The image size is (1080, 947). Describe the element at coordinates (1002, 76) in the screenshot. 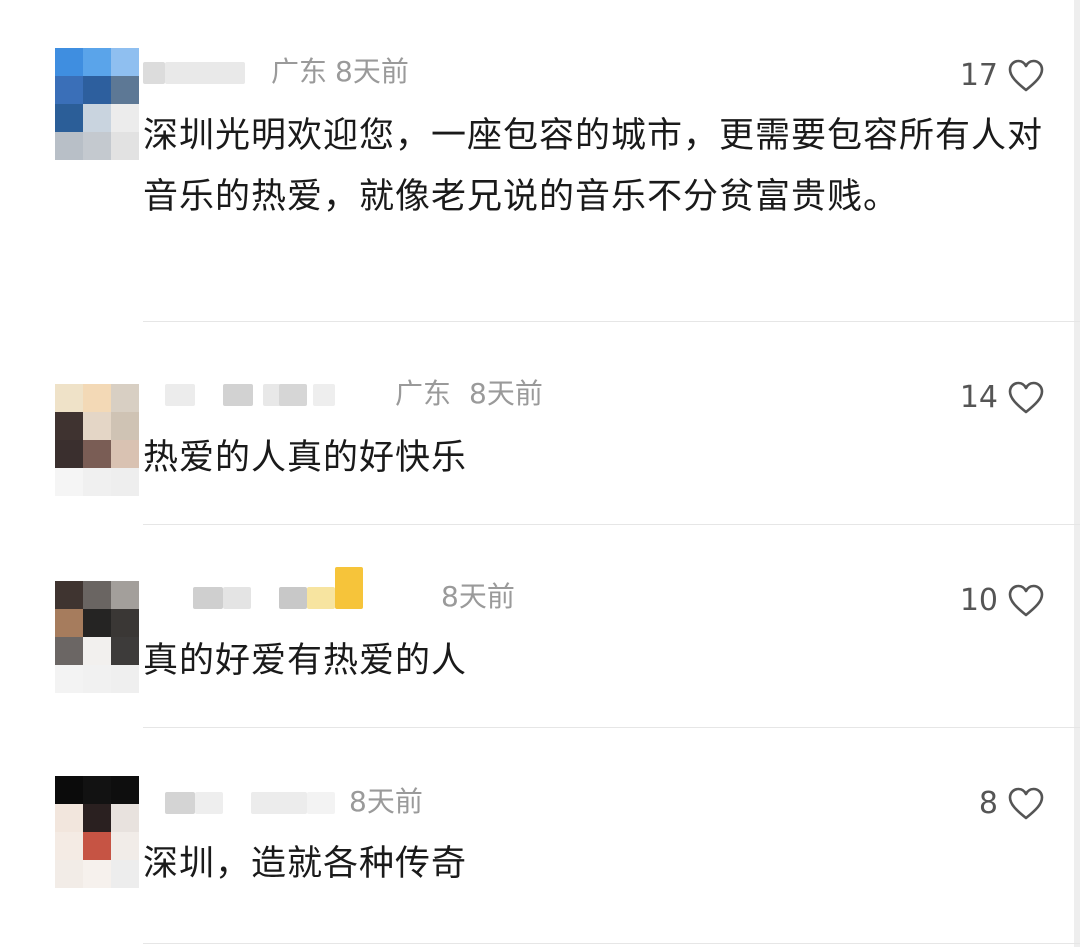

I see `like-button: 17` at that location.